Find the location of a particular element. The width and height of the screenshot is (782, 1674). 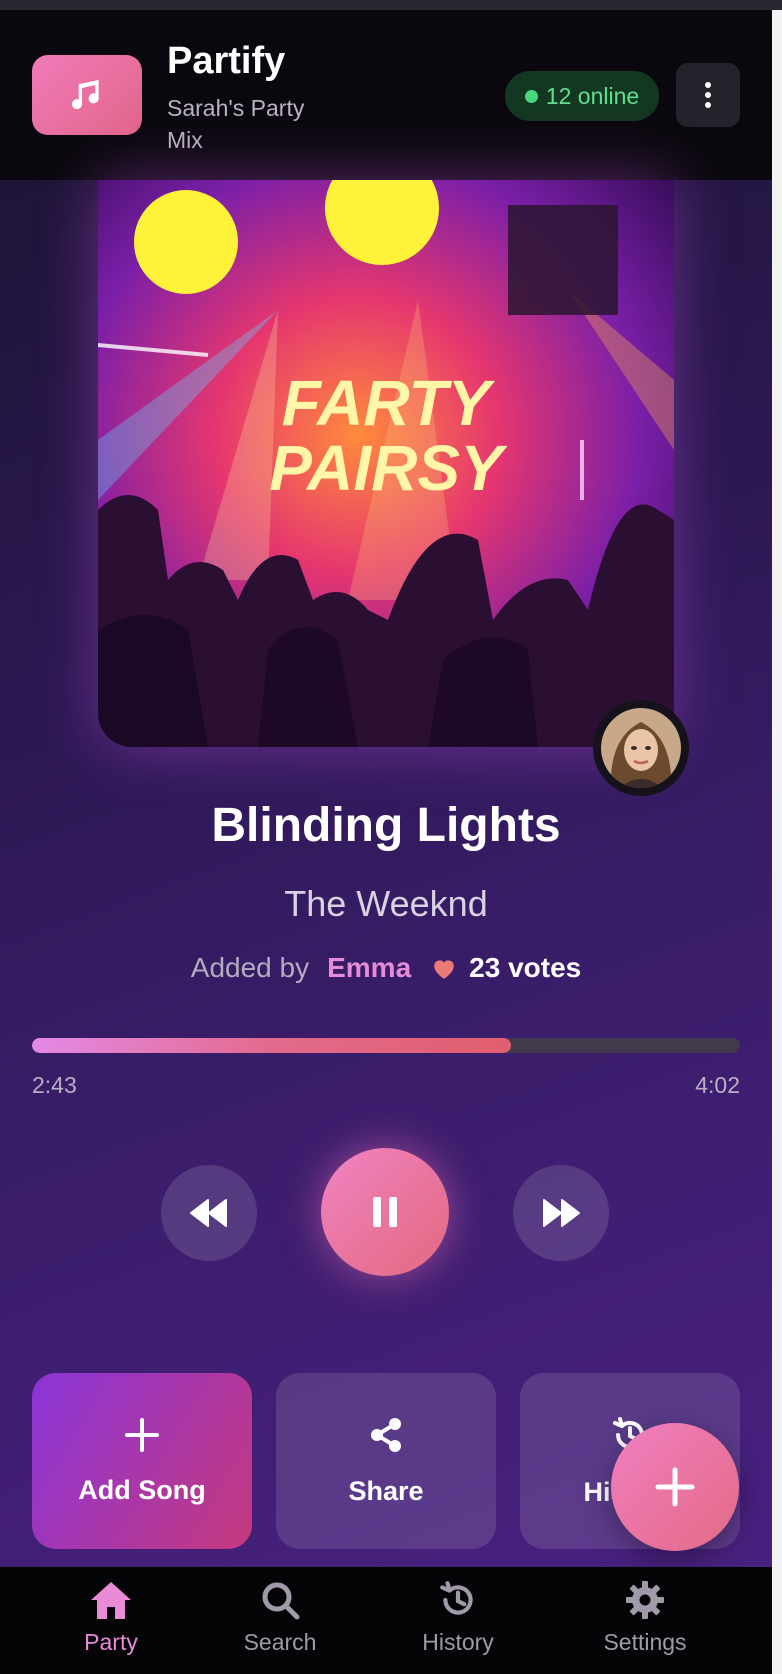

share-icon is located at coordinates (386, 1434).